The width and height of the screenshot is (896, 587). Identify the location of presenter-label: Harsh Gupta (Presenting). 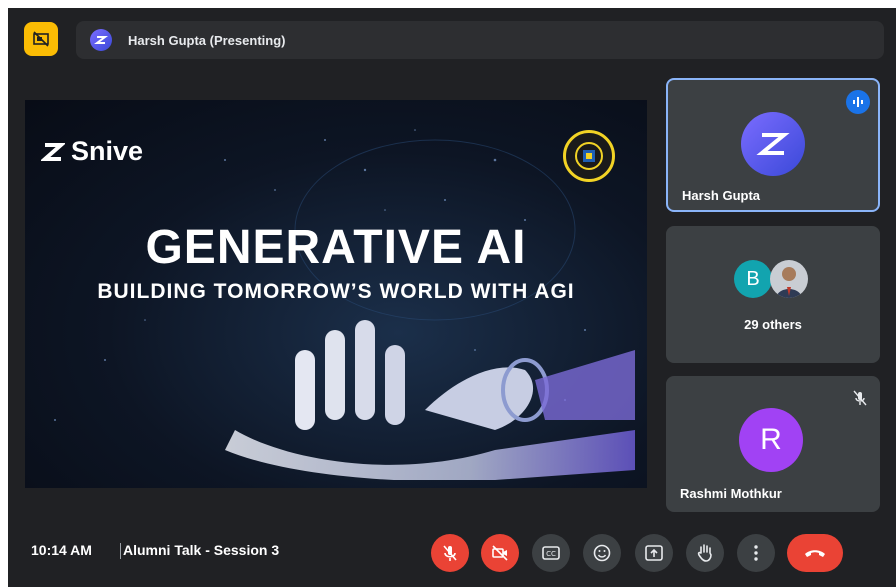
(207, 40).